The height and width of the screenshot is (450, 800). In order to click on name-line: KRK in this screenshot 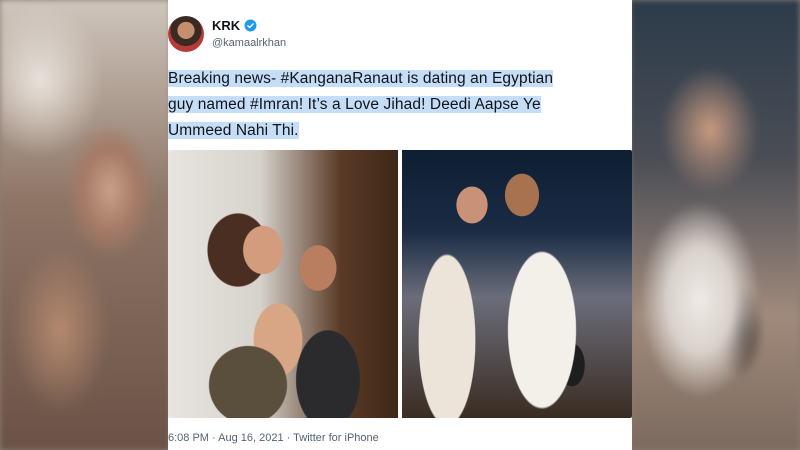, I will do `click(234, 25)`.